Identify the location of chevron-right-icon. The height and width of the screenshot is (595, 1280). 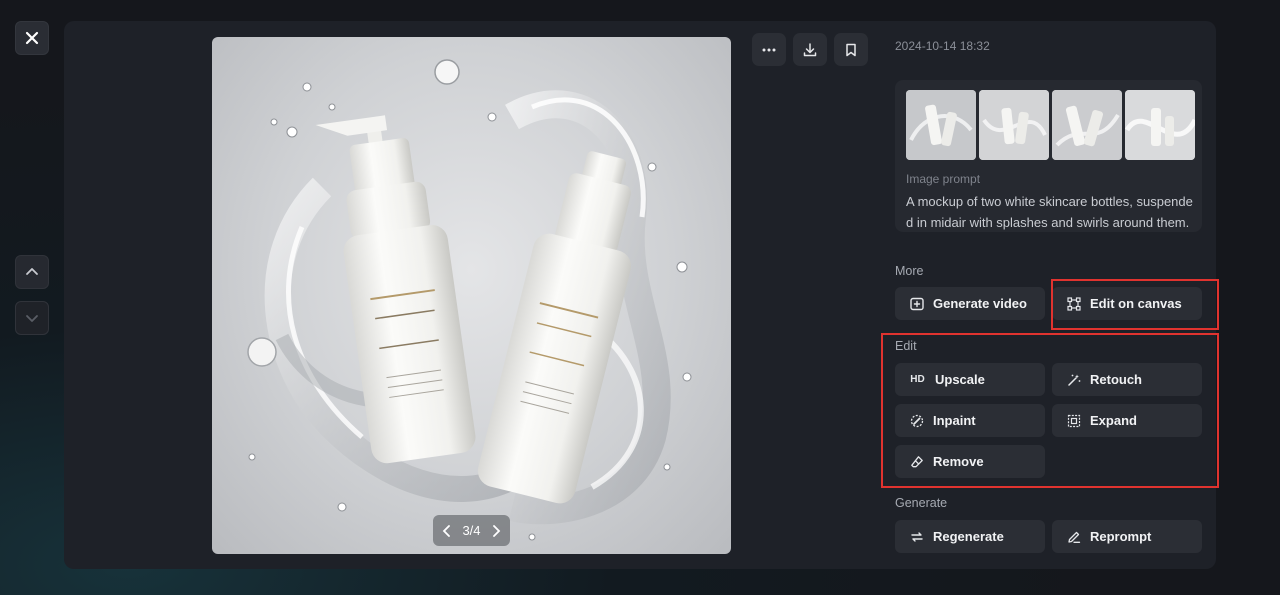
(496, 530).